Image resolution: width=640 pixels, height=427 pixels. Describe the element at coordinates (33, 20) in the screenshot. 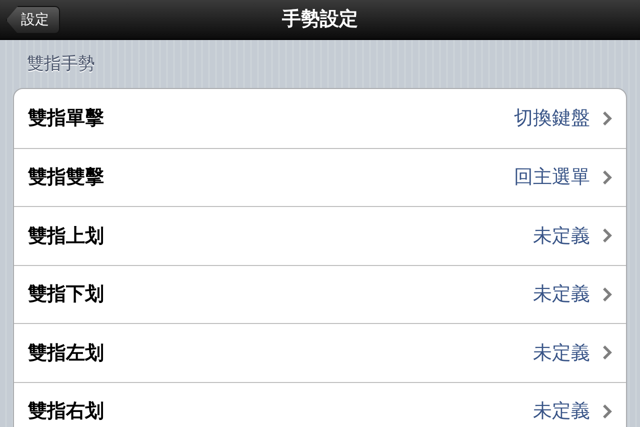

I see `back-button: 設定` at that location.